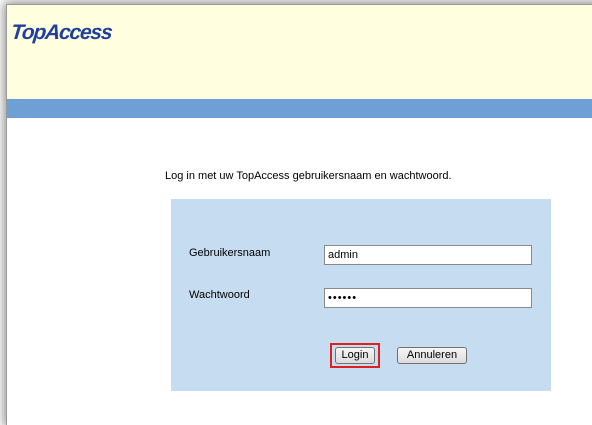  Describe the element at coordinates (219, 295) in the screenshot. I see `password-label: Wachtwoord` at that location.